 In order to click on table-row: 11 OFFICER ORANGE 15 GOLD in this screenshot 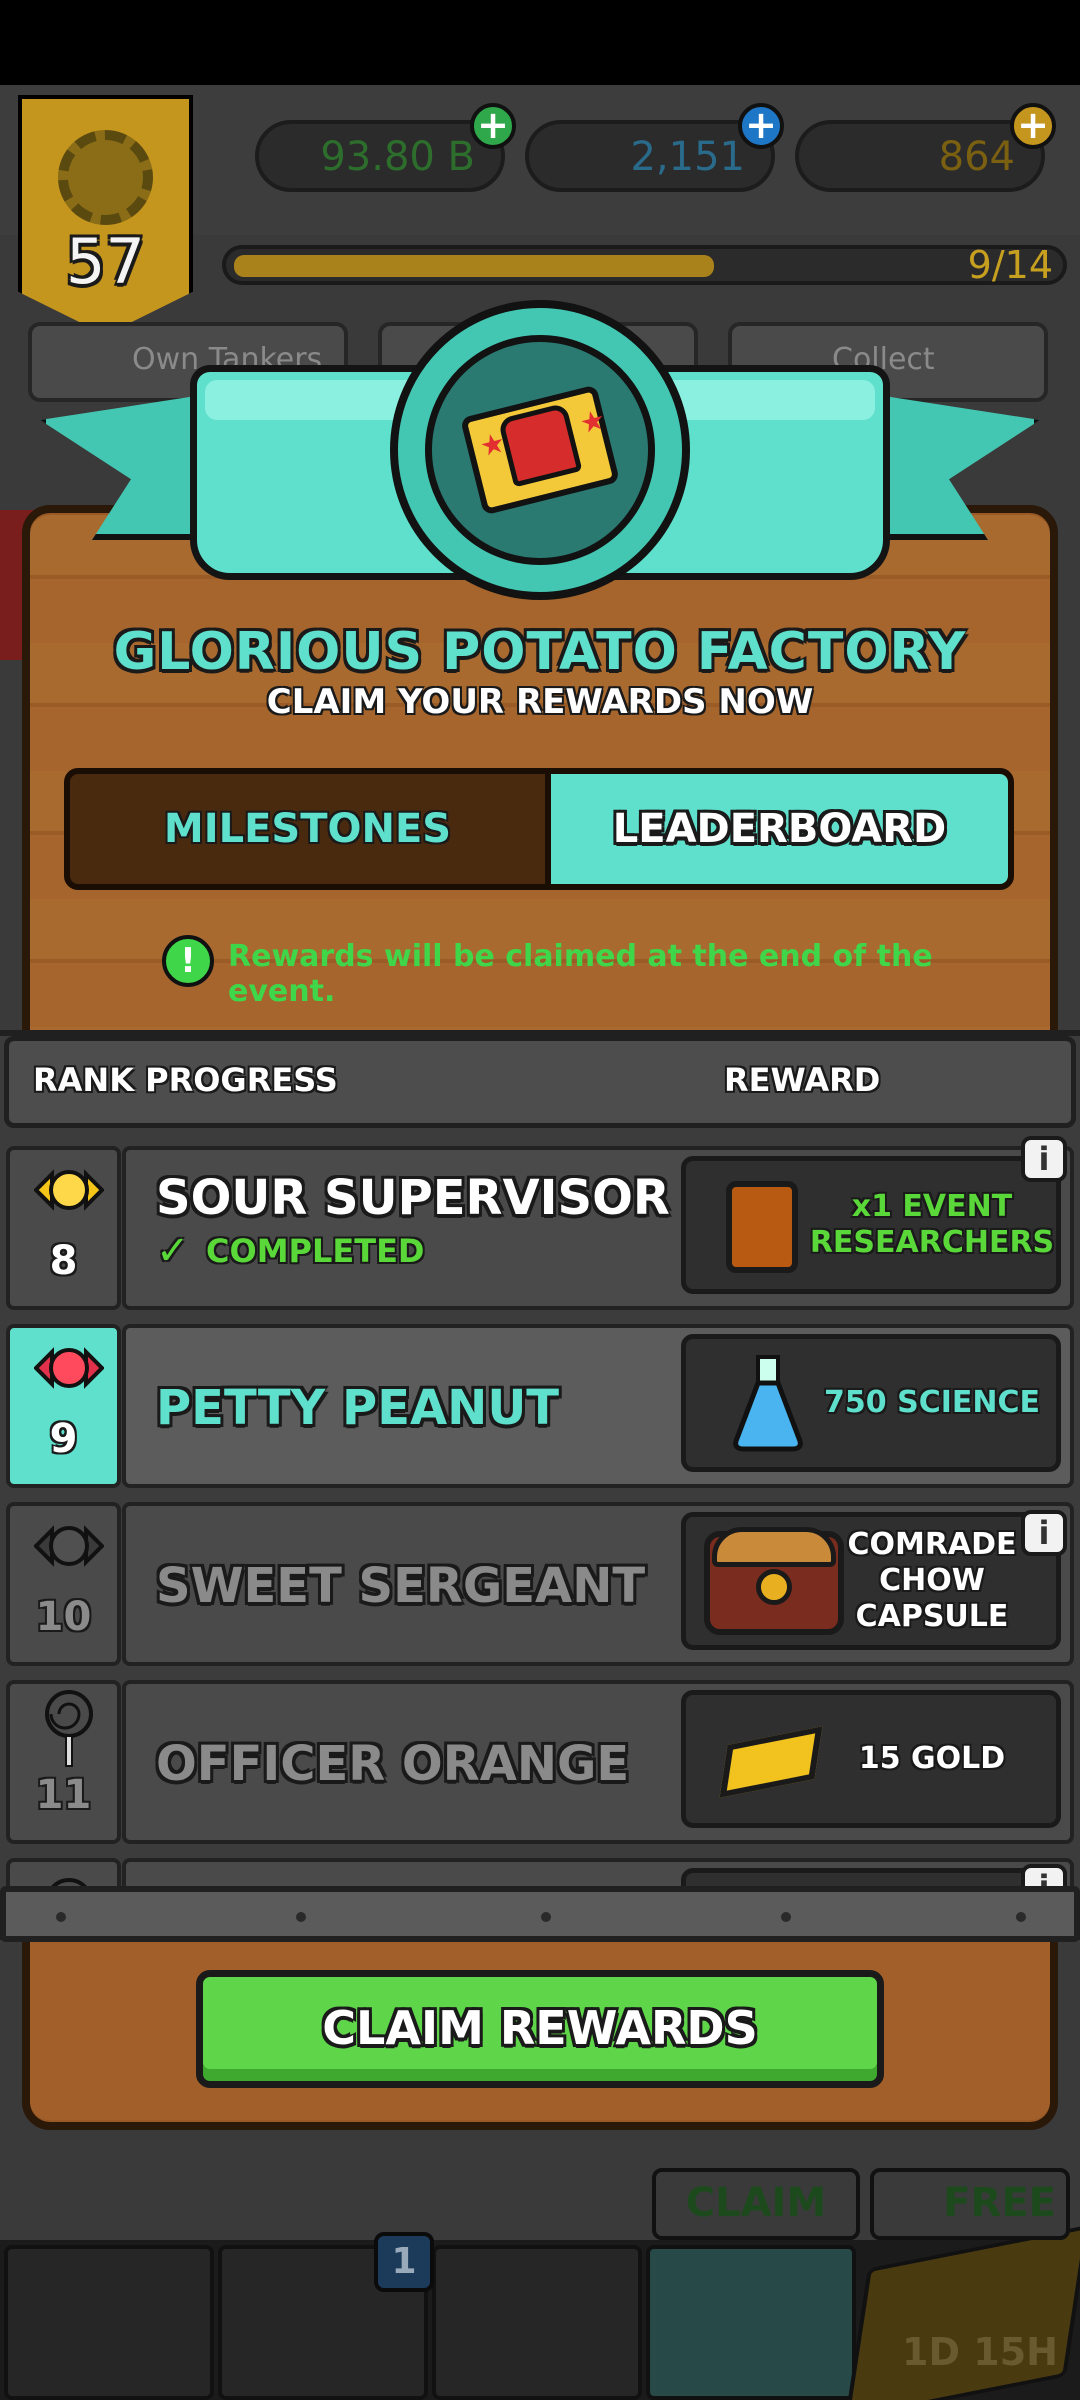, I will do `click(540, 1762)`.